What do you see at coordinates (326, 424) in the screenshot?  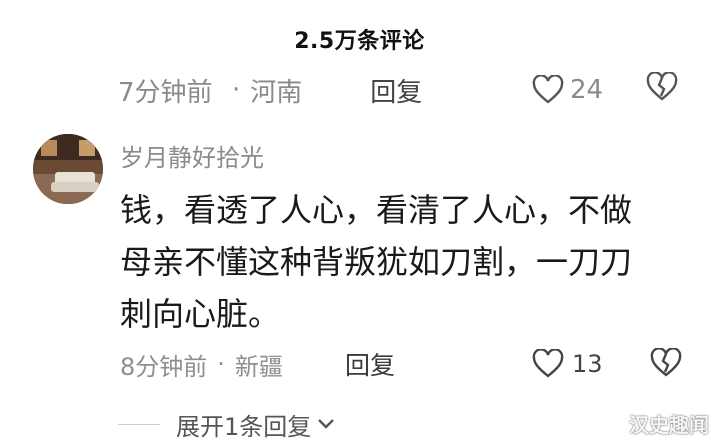 I see `chevron-down-icon` at bounding box center [326, 424].